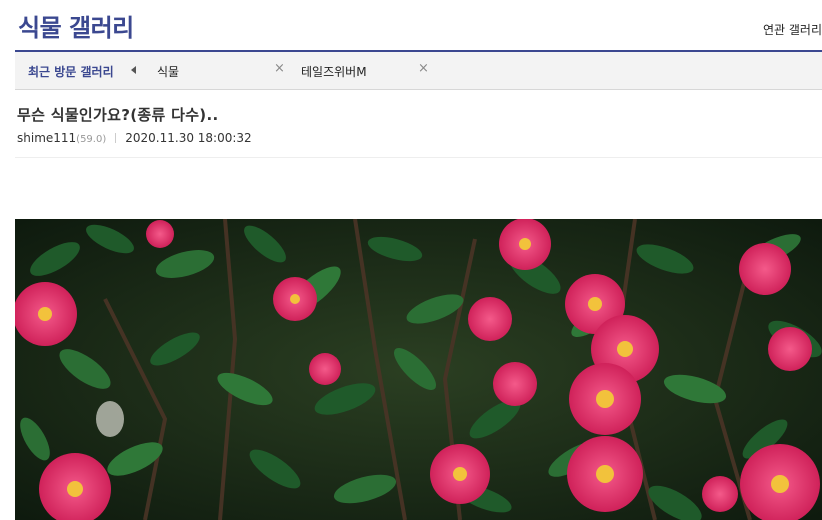 The height and width of the screenshot is (520, 822). I want to click on author-score: (59.0), so click(91, 139).